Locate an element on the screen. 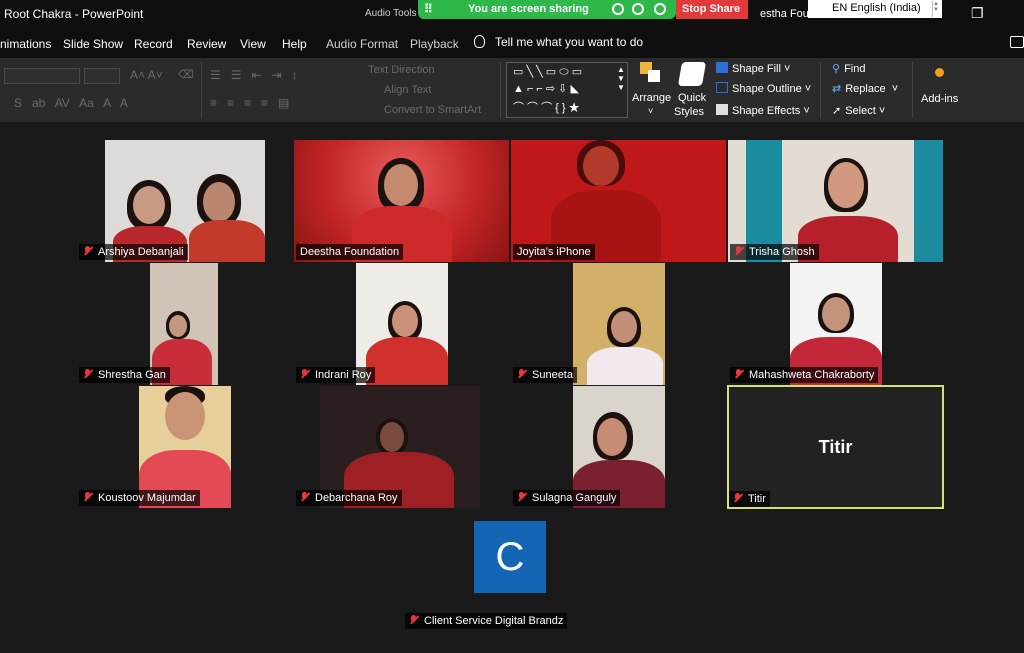 The width and height of the screenshot is (1024, 653). quick-styles-icon is located at coordinates (692, 74).